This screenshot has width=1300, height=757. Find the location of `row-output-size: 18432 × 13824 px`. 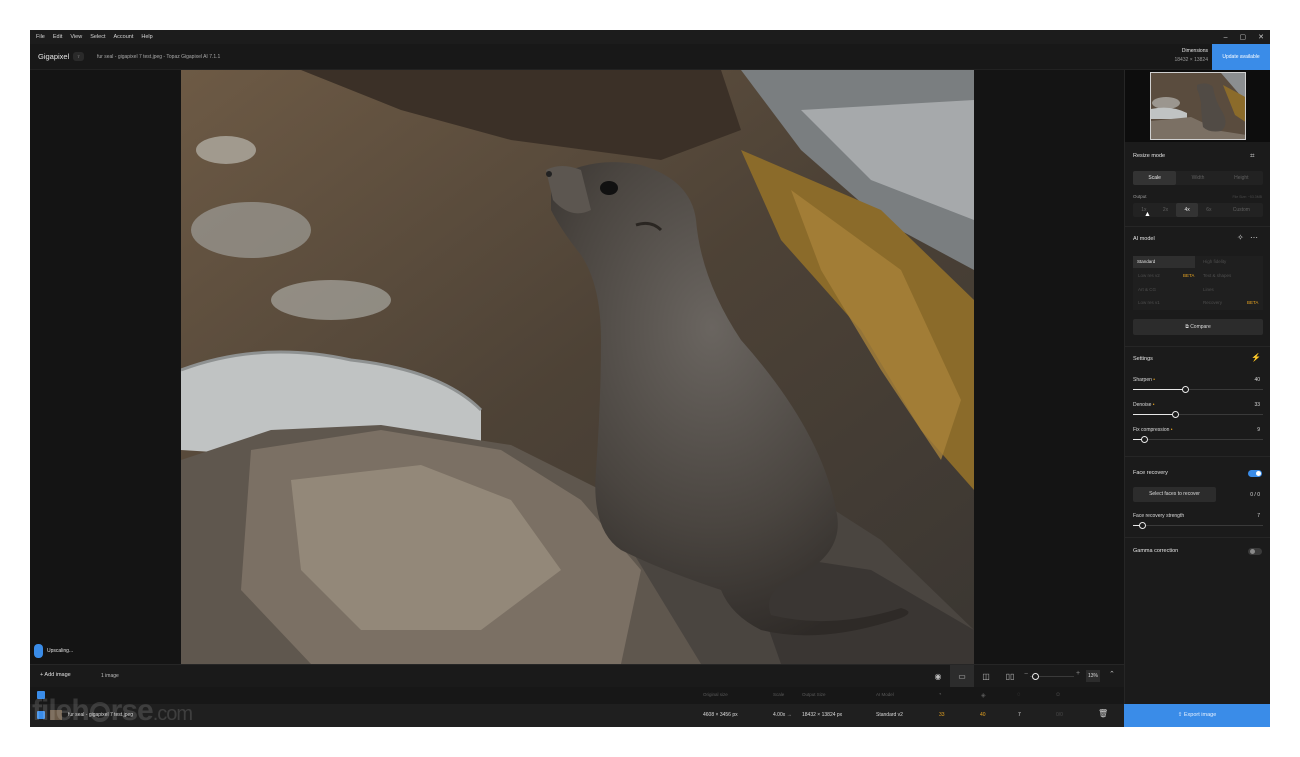

row-output-size: 18432 × 13824 px is located at coordinates (822, 715).